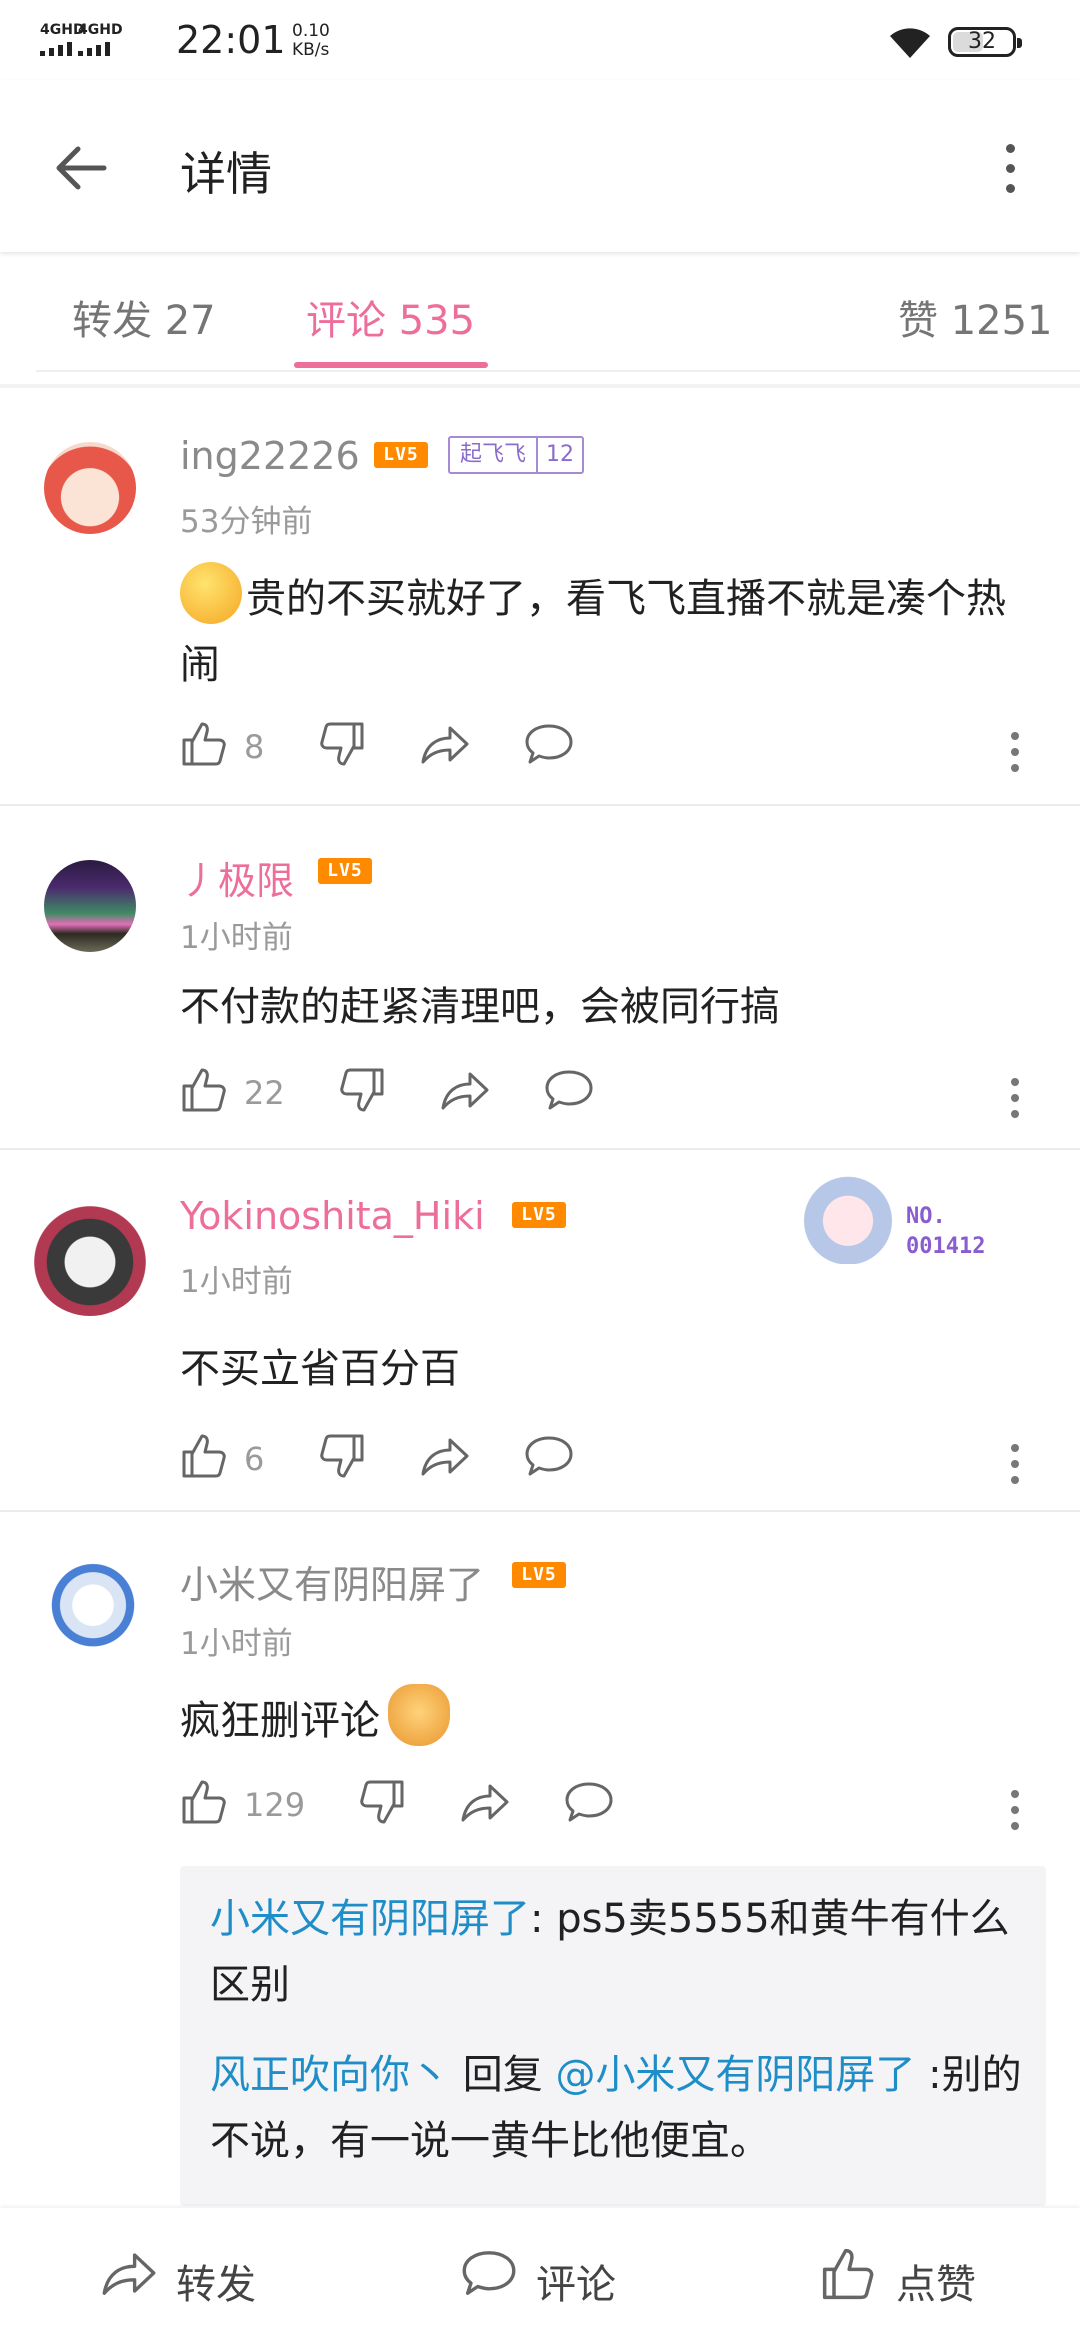 Image resolution: width=1080 pixels, height=2340 pixels. I want to click on like-post-button: 点赞, so click(898, 2277).